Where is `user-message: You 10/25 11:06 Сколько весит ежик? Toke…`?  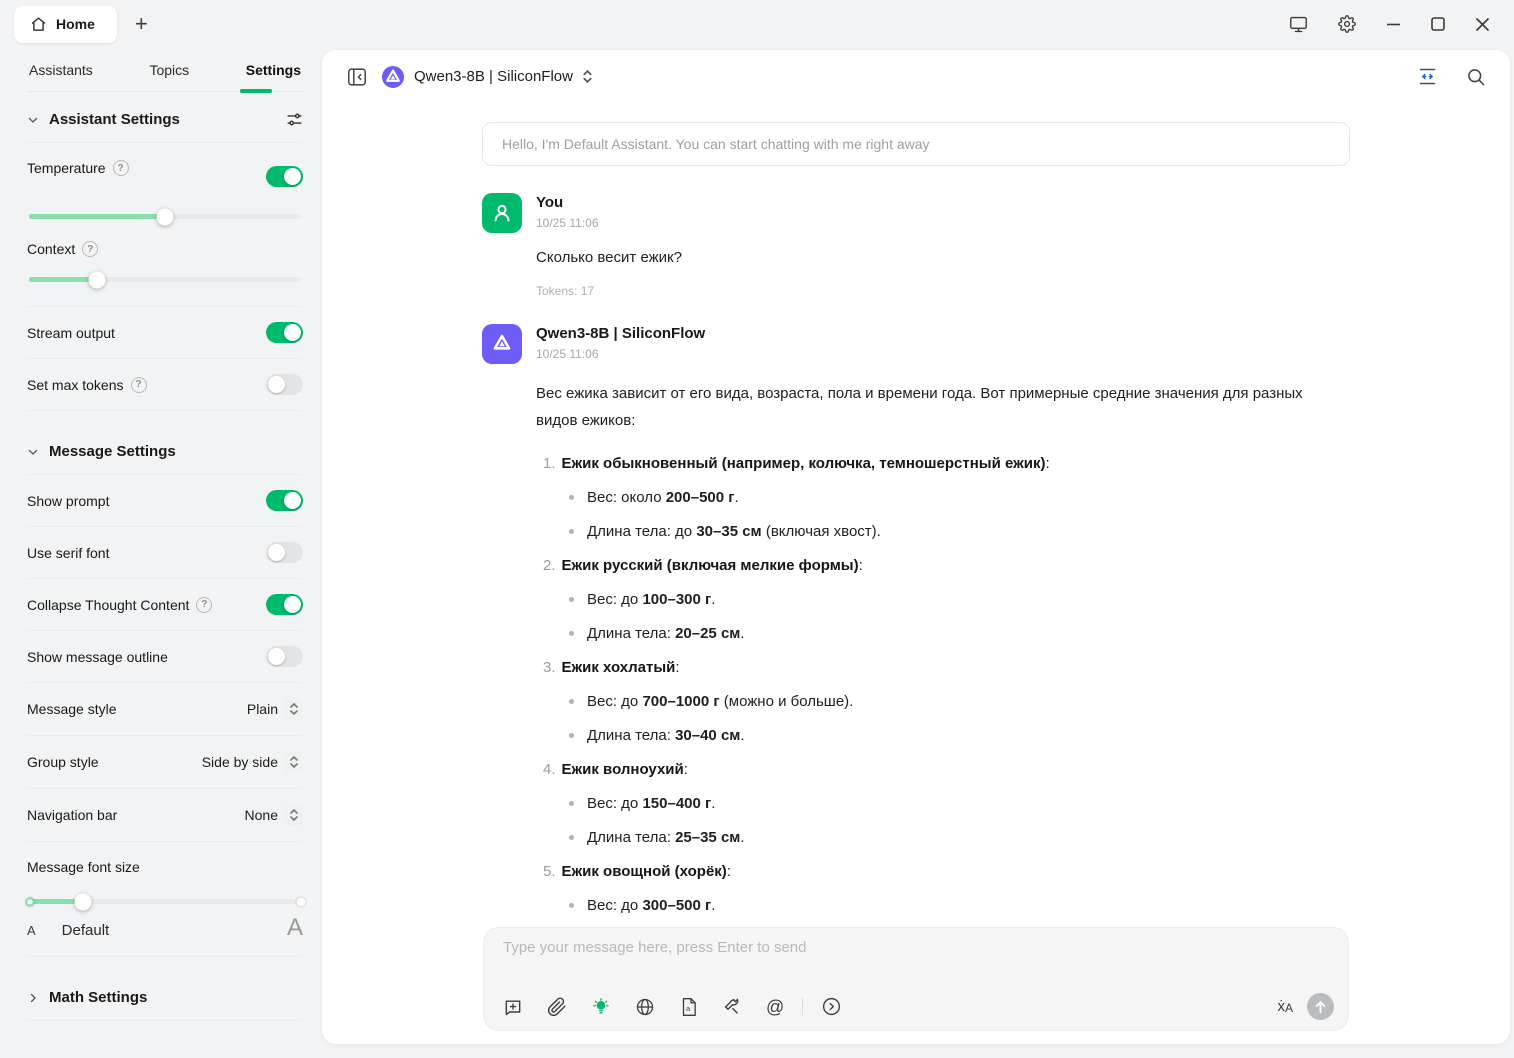 user-message: You 10/25 11:06 Сколько весит ежик? Toke… is located at coordinates (916, 245).